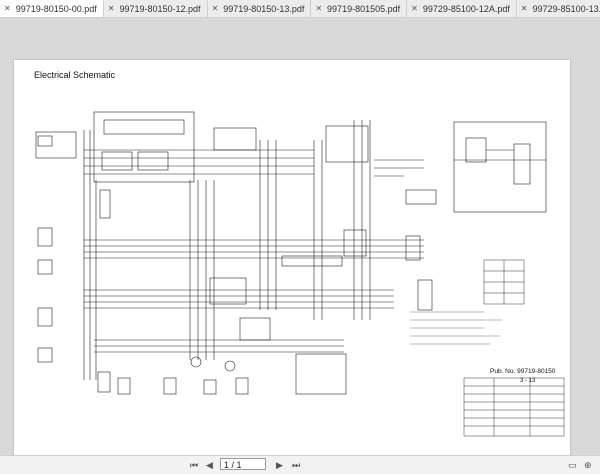  I want to click on publication-number: Pub. No. 99719-80150, so click(523, 371).